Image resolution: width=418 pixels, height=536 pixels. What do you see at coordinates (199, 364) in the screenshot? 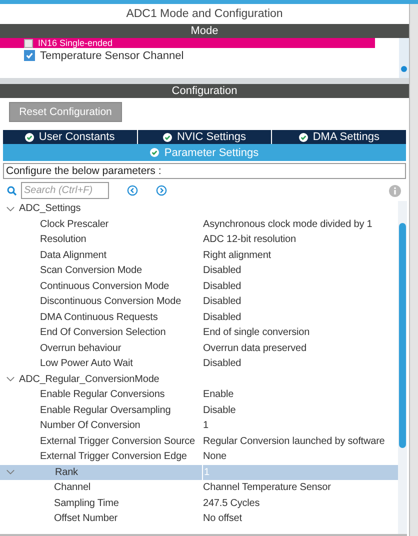
I see `tree-row: Low Power Auto Wait Disabled` at bounding box center [199, 364].